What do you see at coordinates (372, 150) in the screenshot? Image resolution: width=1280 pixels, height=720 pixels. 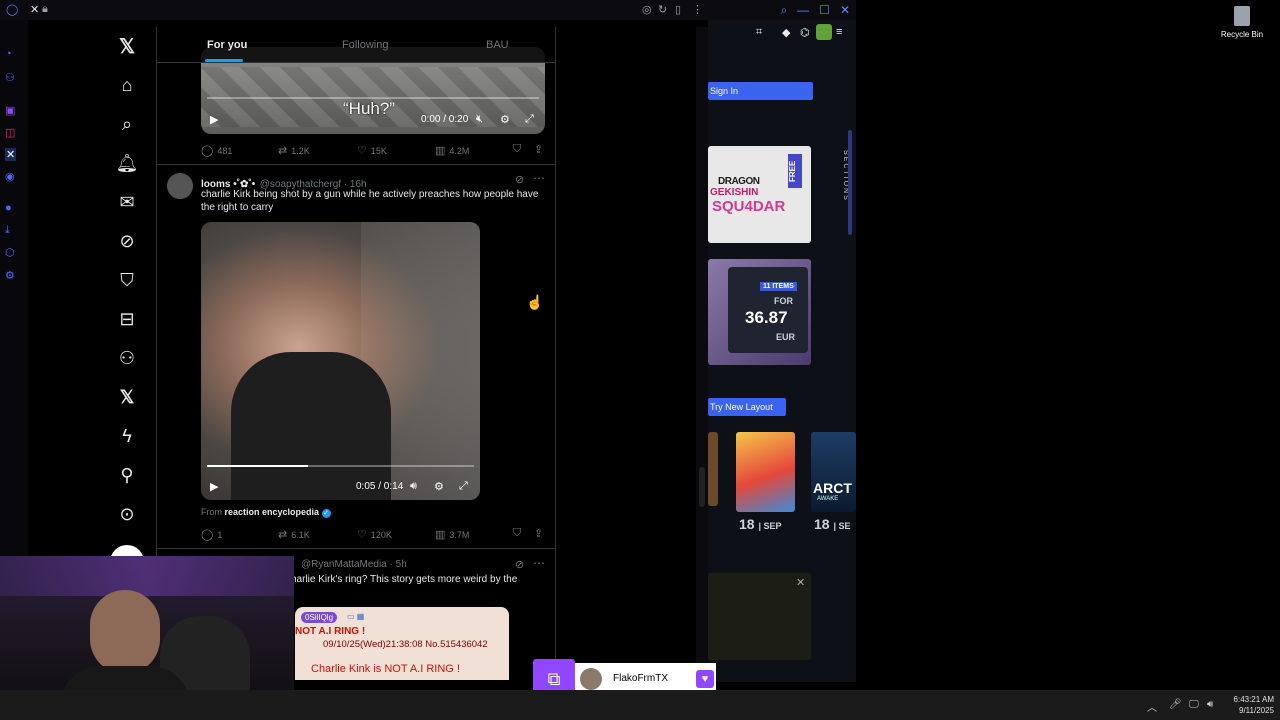 I see `like-button: ♡ 15K` at bounding box center [372, 150].